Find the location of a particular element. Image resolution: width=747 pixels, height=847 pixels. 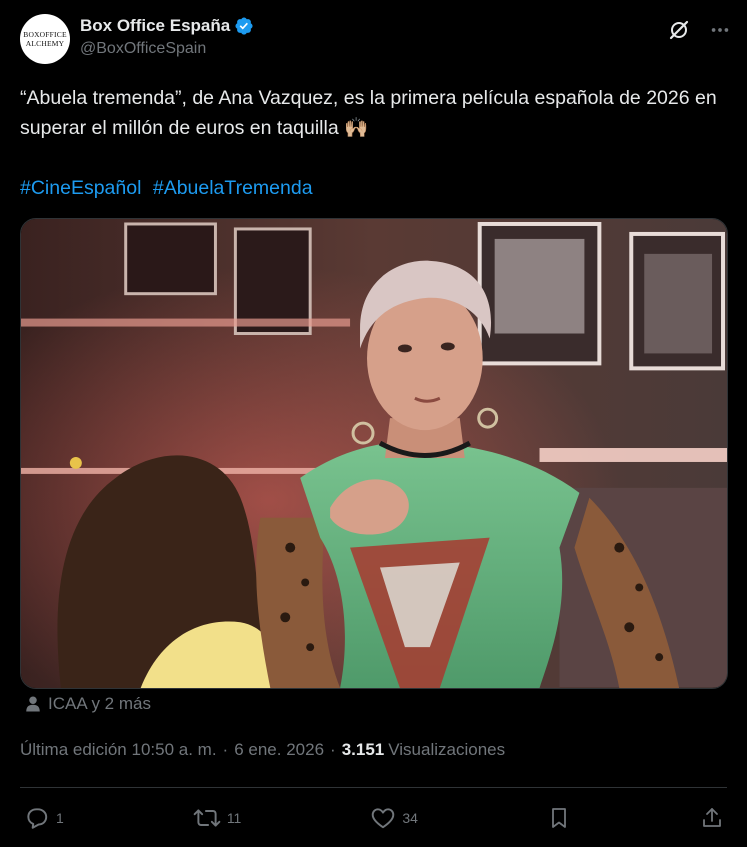

avatar-logo-line1: BOXOFFICE is located at coordinates (45, 34).